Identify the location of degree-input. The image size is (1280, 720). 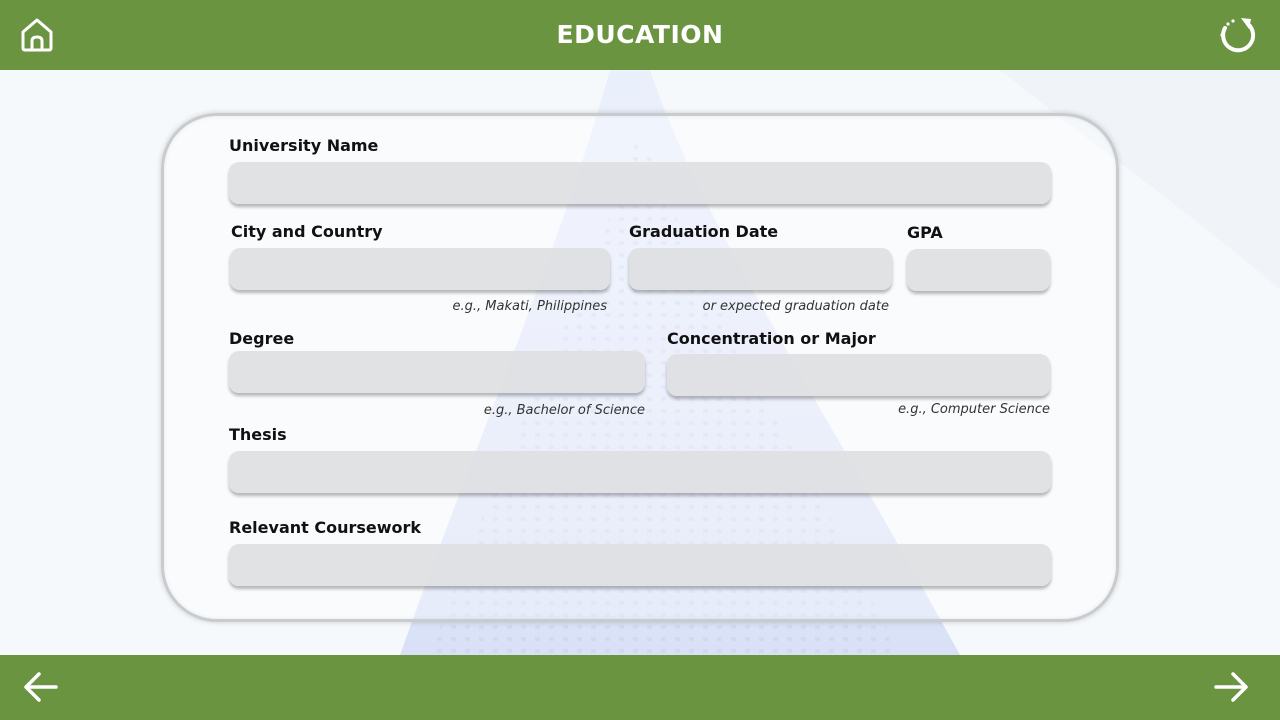
(437, 372).